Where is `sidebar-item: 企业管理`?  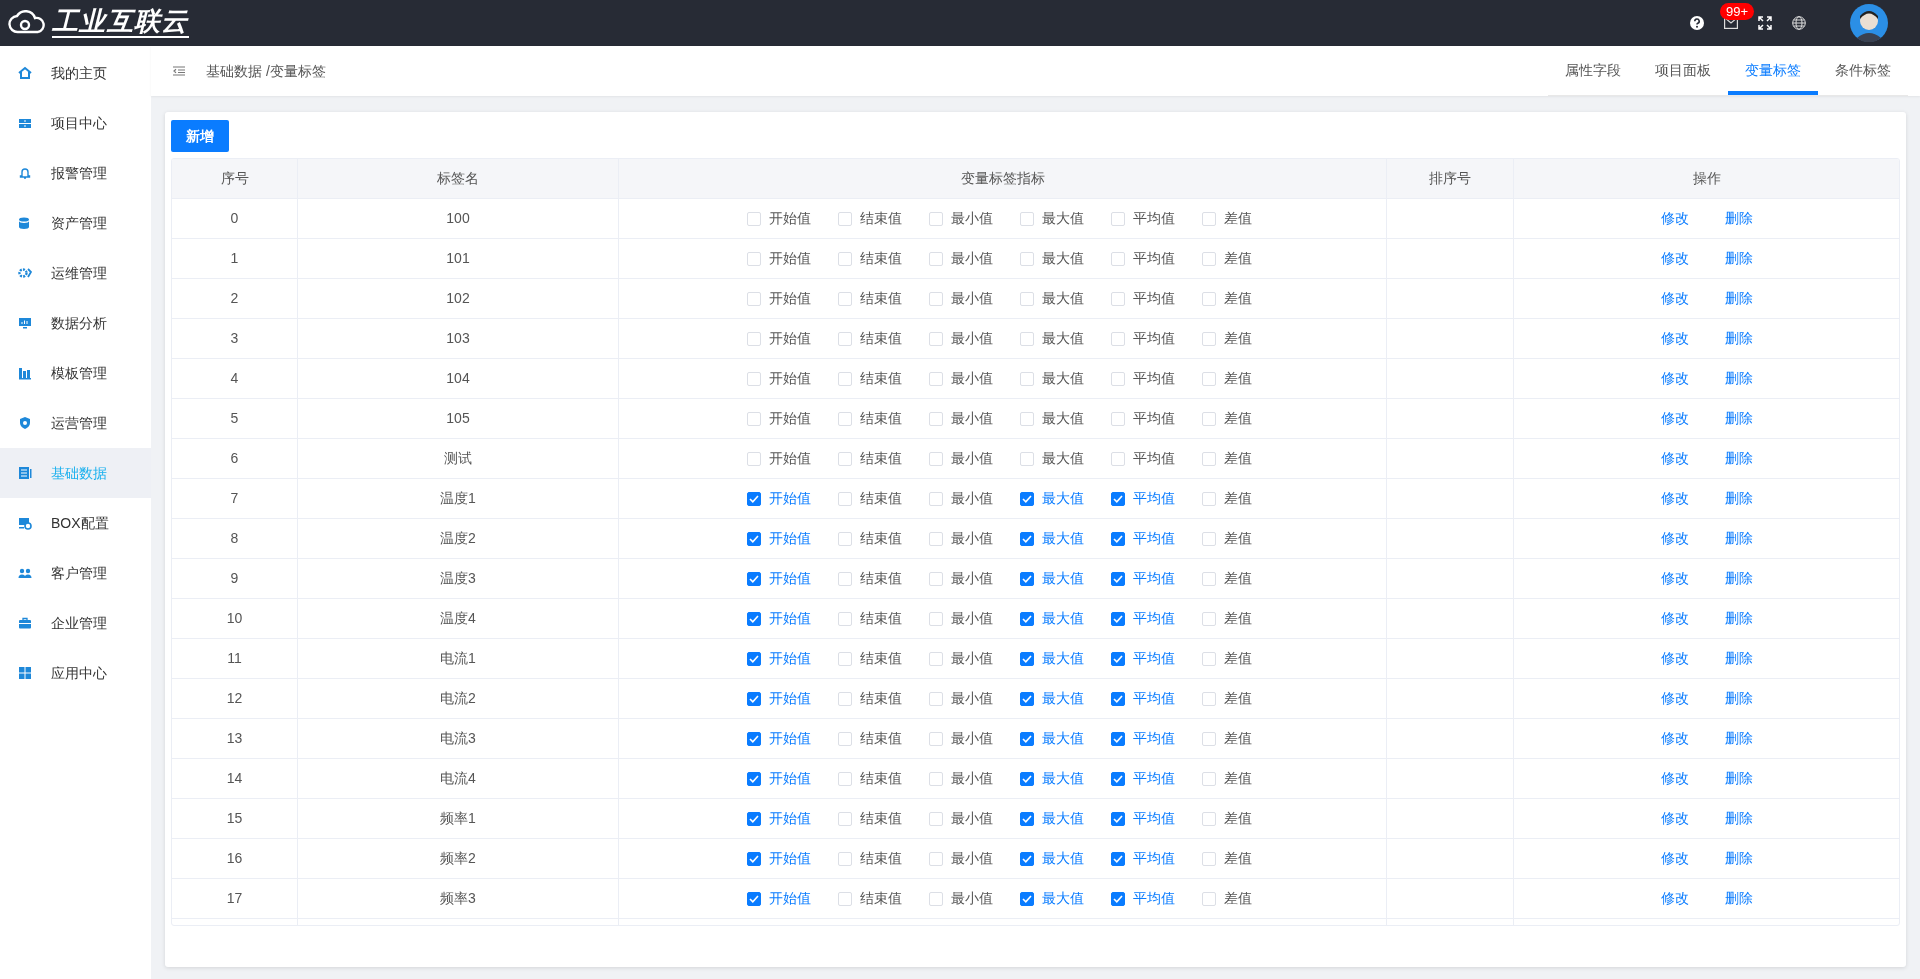 sidebar-item: 企业管理 is located at coordinates (75, 623).